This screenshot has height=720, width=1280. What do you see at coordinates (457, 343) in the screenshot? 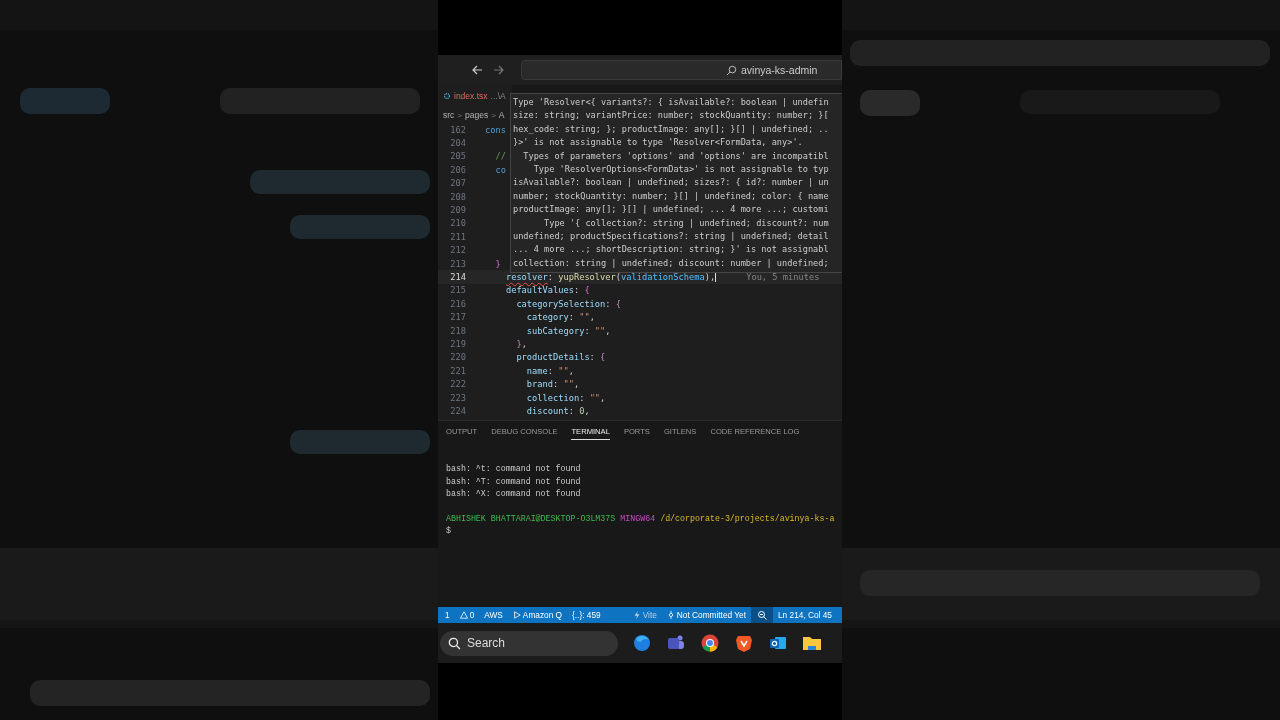
I see `line-number: 219` at bounding box center [457, 343].